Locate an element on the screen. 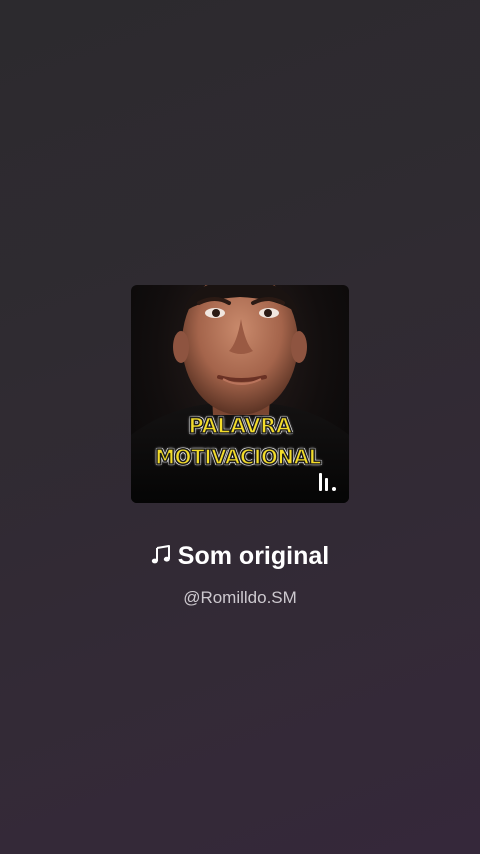  audio-cover-image: PALAVRA MOTIVACIONAL is located at coordinates (240, 394).